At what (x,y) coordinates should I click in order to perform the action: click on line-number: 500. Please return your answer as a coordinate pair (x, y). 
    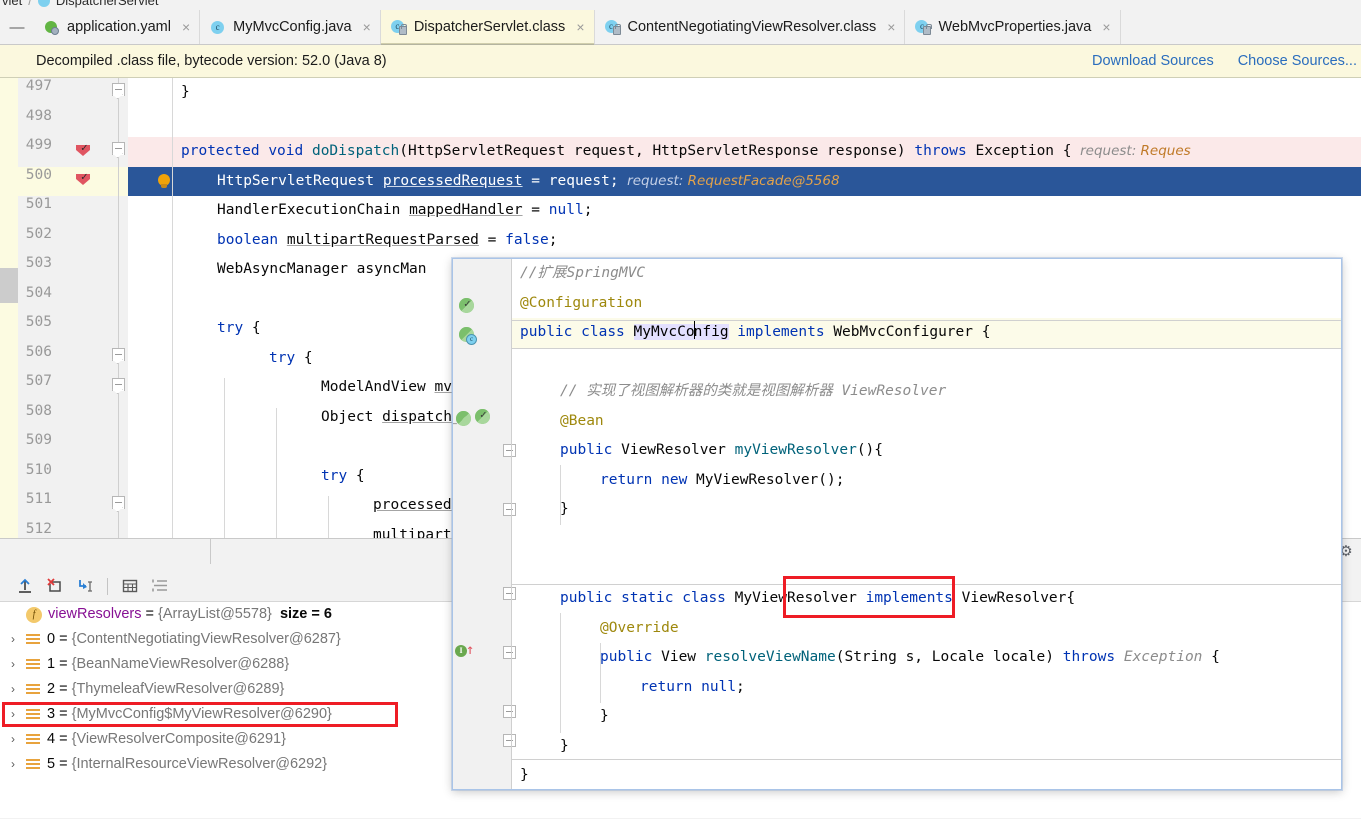
    Looking at the image, I should click on (38, 174).